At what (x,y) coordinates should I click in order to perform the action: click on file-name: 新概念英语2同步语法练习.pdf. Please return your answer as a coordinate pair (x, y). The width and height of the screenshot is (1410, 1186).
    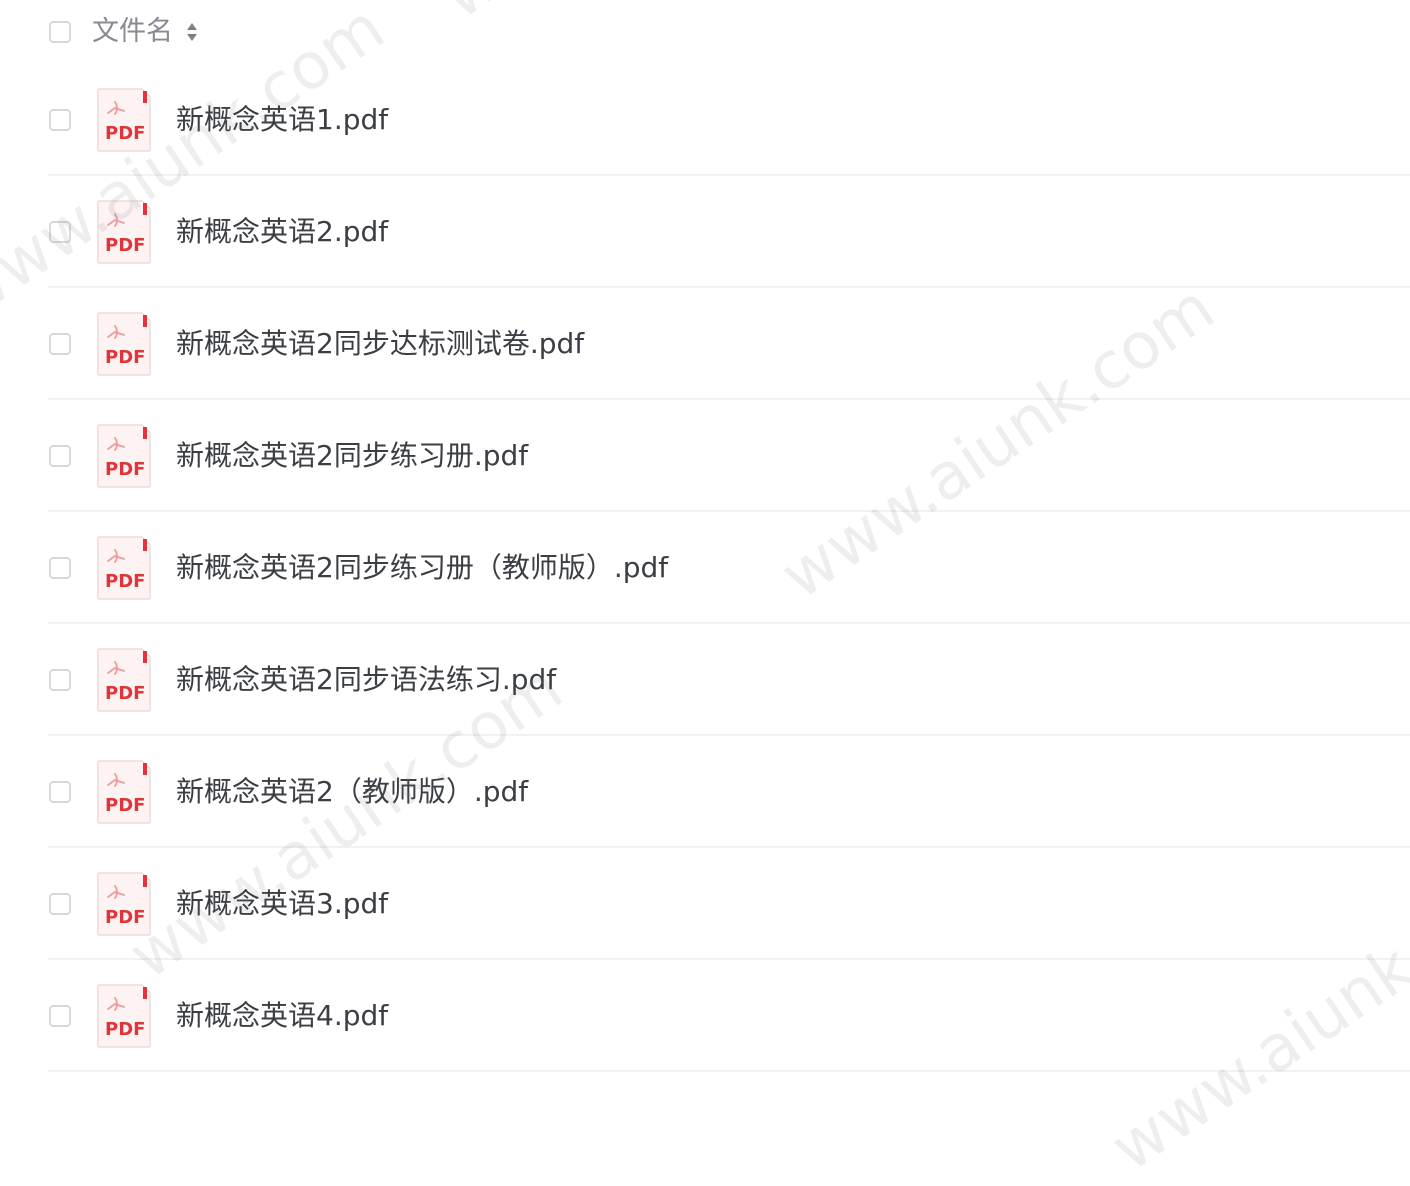
    Looking at the image, I should click on (366, 680).